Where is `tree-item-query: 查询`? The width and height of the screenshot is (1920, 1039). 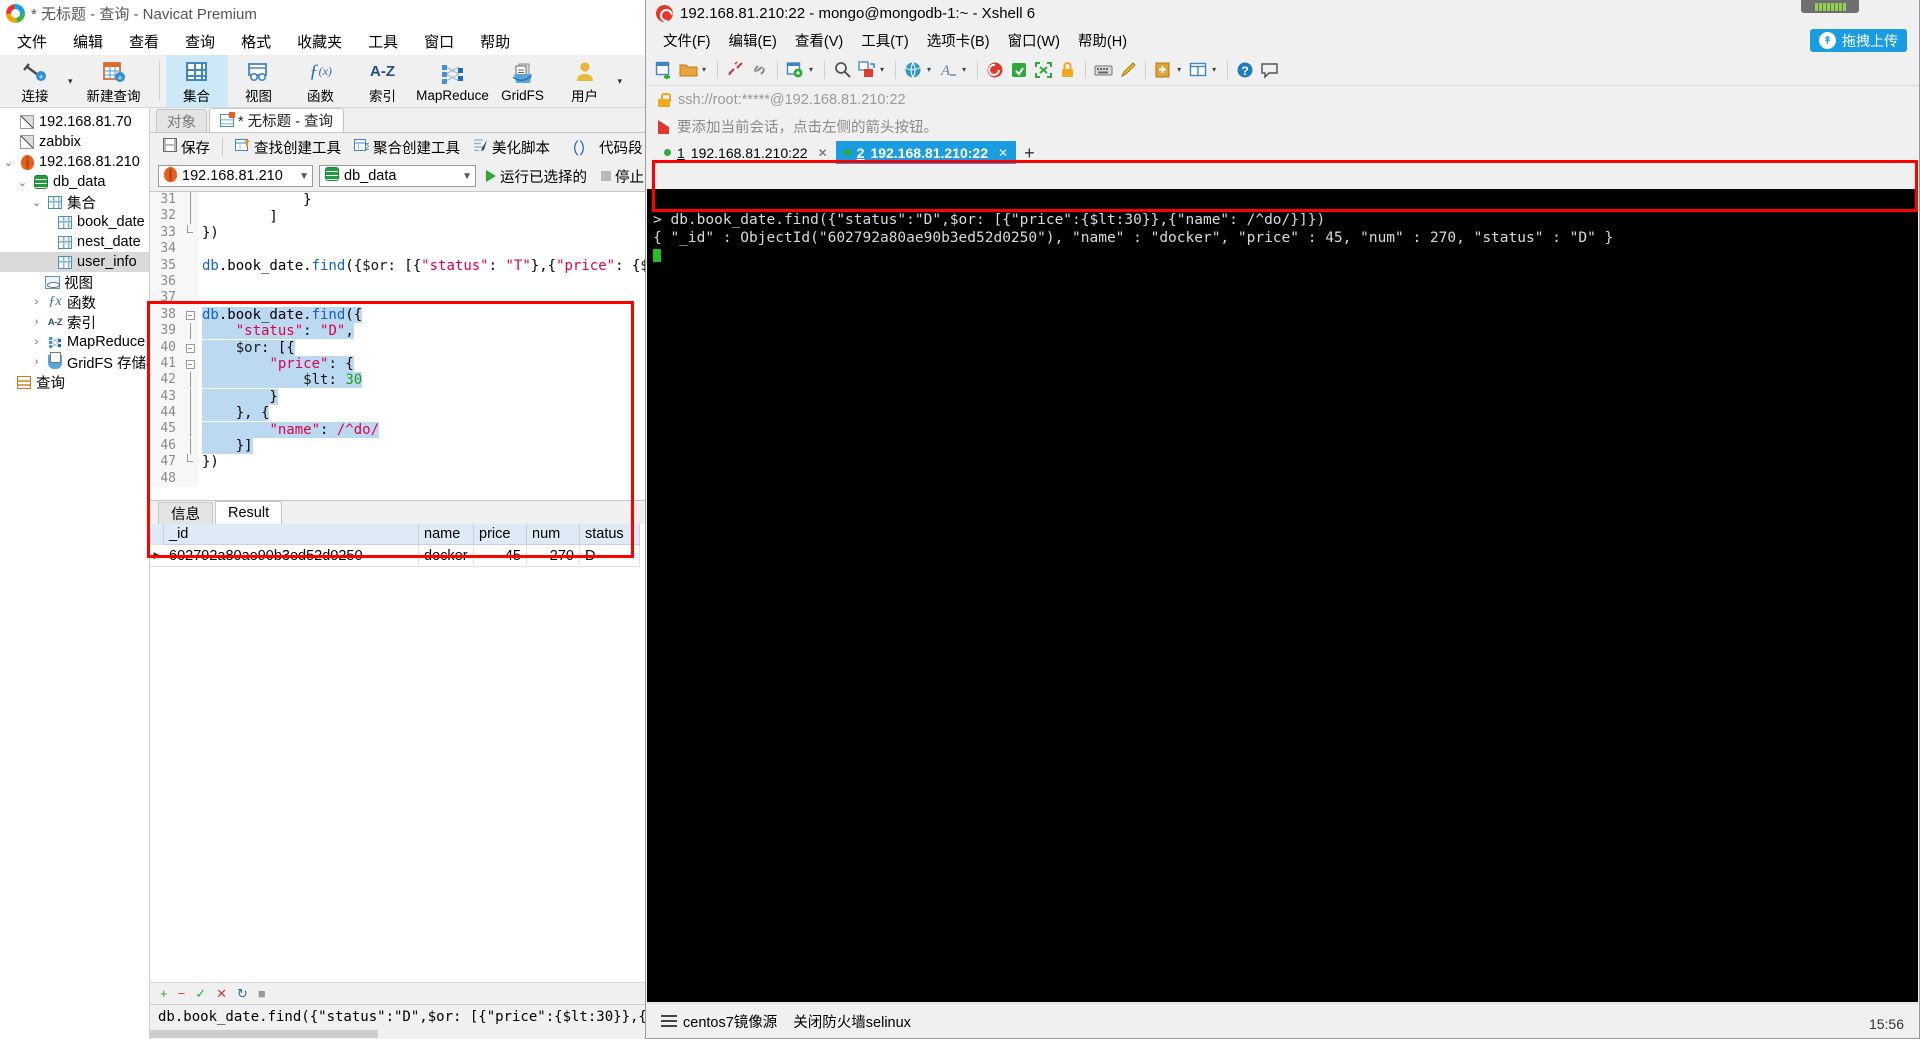 tree-item-query: 查询 is located at coordinates (74, 382).